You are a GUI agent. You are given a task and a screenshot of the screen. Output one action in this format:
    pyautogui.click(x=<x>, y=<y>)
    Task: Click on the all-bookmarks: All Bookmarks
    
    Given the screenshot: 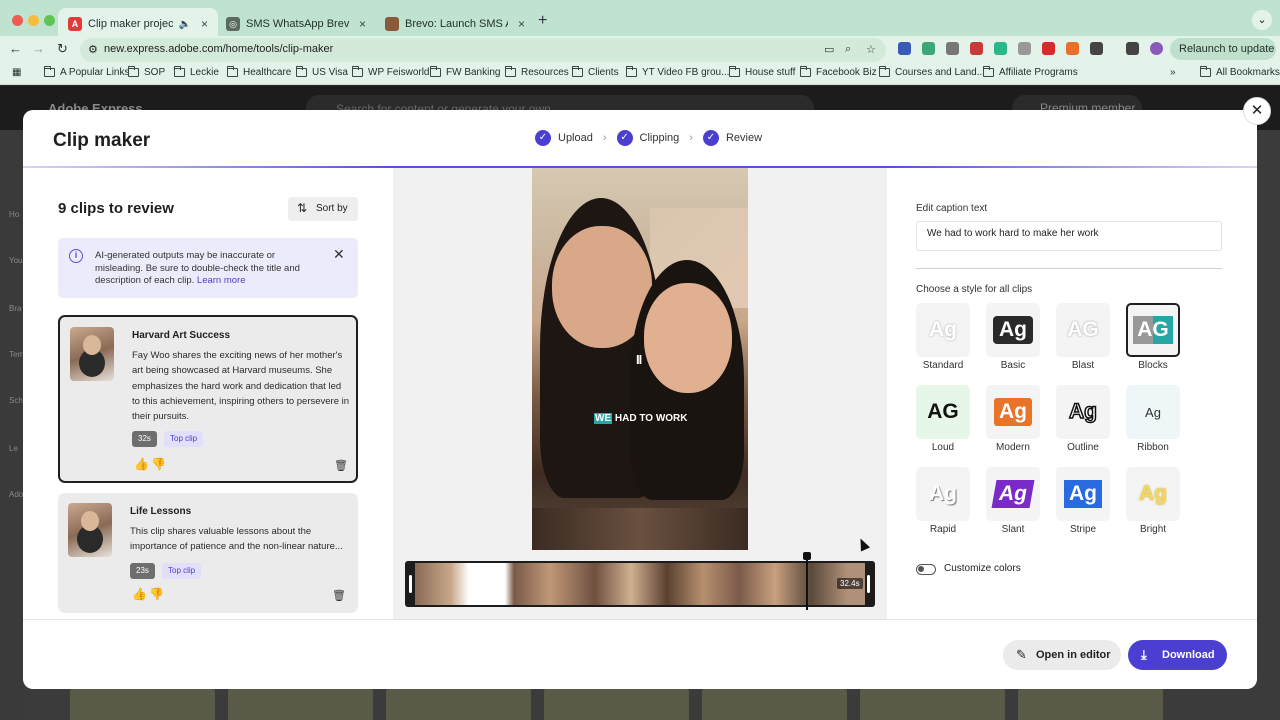 What is the action you would take?
    pyautogui.click(x=1239, y=72)
    